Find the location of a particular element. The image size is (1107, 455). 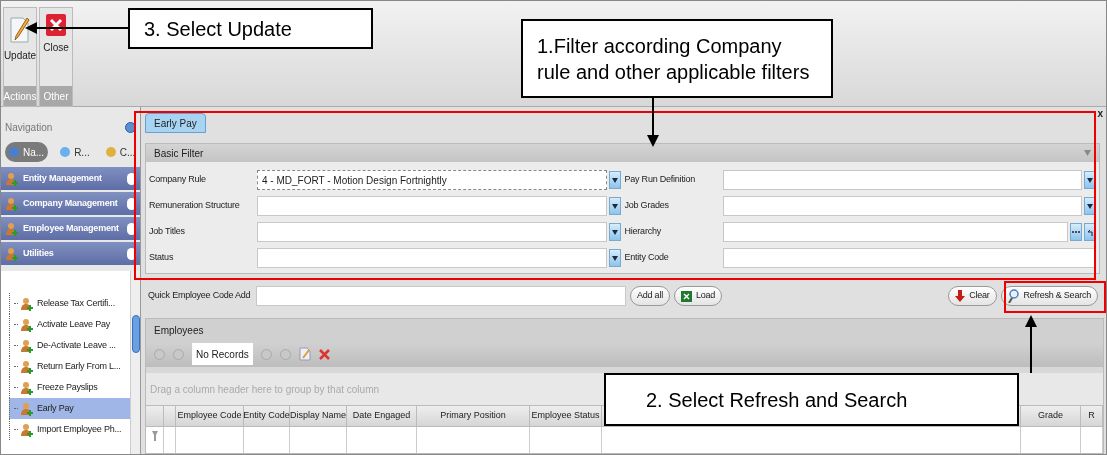

navigation-group: Entity Management is located at coordinates (70, 178).